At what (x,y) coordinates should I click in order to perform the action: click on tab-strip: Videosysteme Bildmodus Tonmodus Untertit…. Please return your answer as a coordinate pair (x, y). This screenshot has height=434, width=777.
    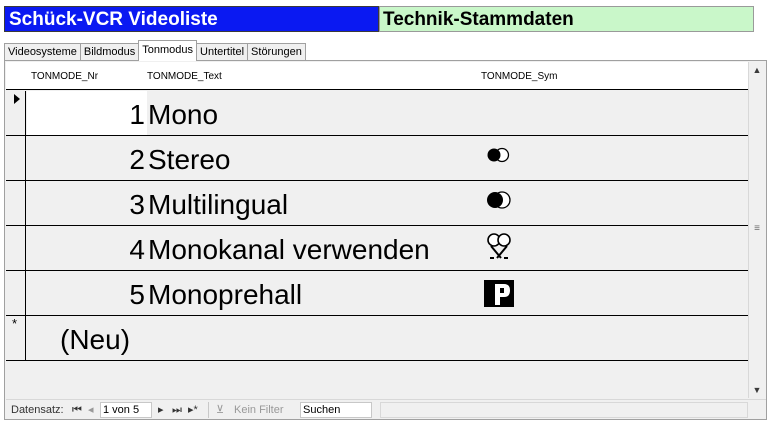
    Looking at the image, I should click on (155, 50).